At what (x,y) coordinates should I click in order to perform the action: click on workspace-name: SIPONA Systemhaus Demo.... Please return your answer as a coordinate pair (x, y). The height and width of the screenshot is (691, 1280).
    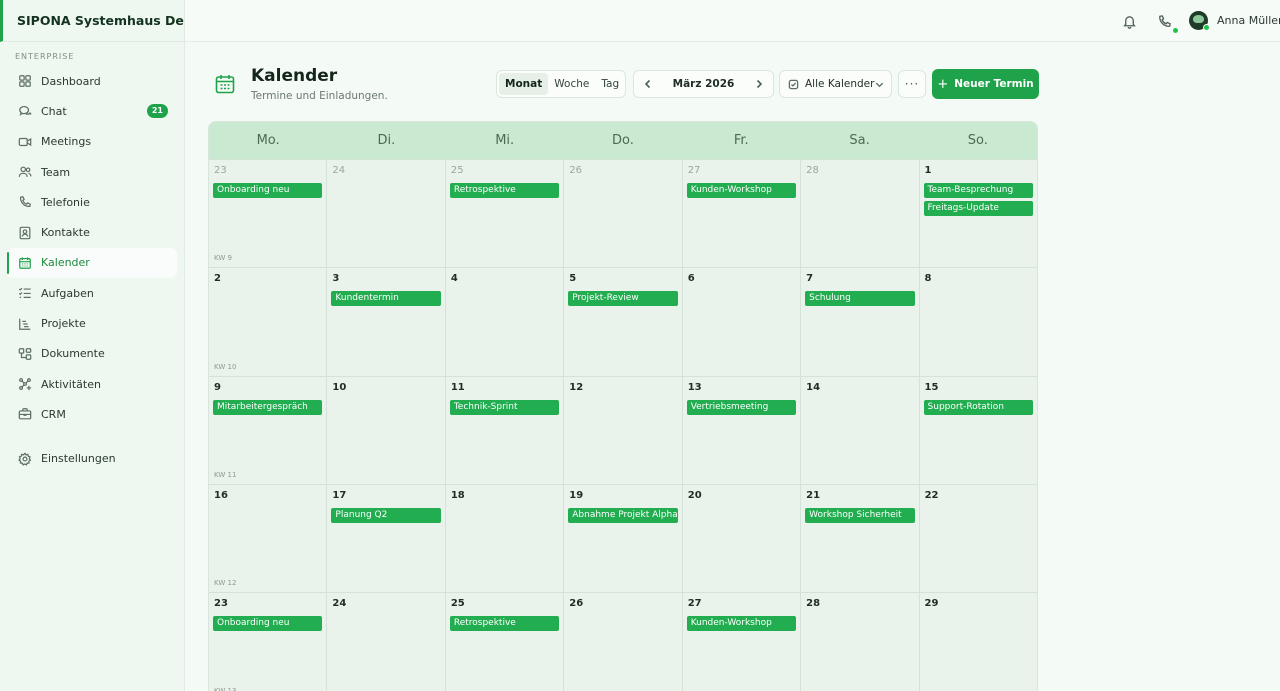
    Looking at the image, I should click on (92, 21).